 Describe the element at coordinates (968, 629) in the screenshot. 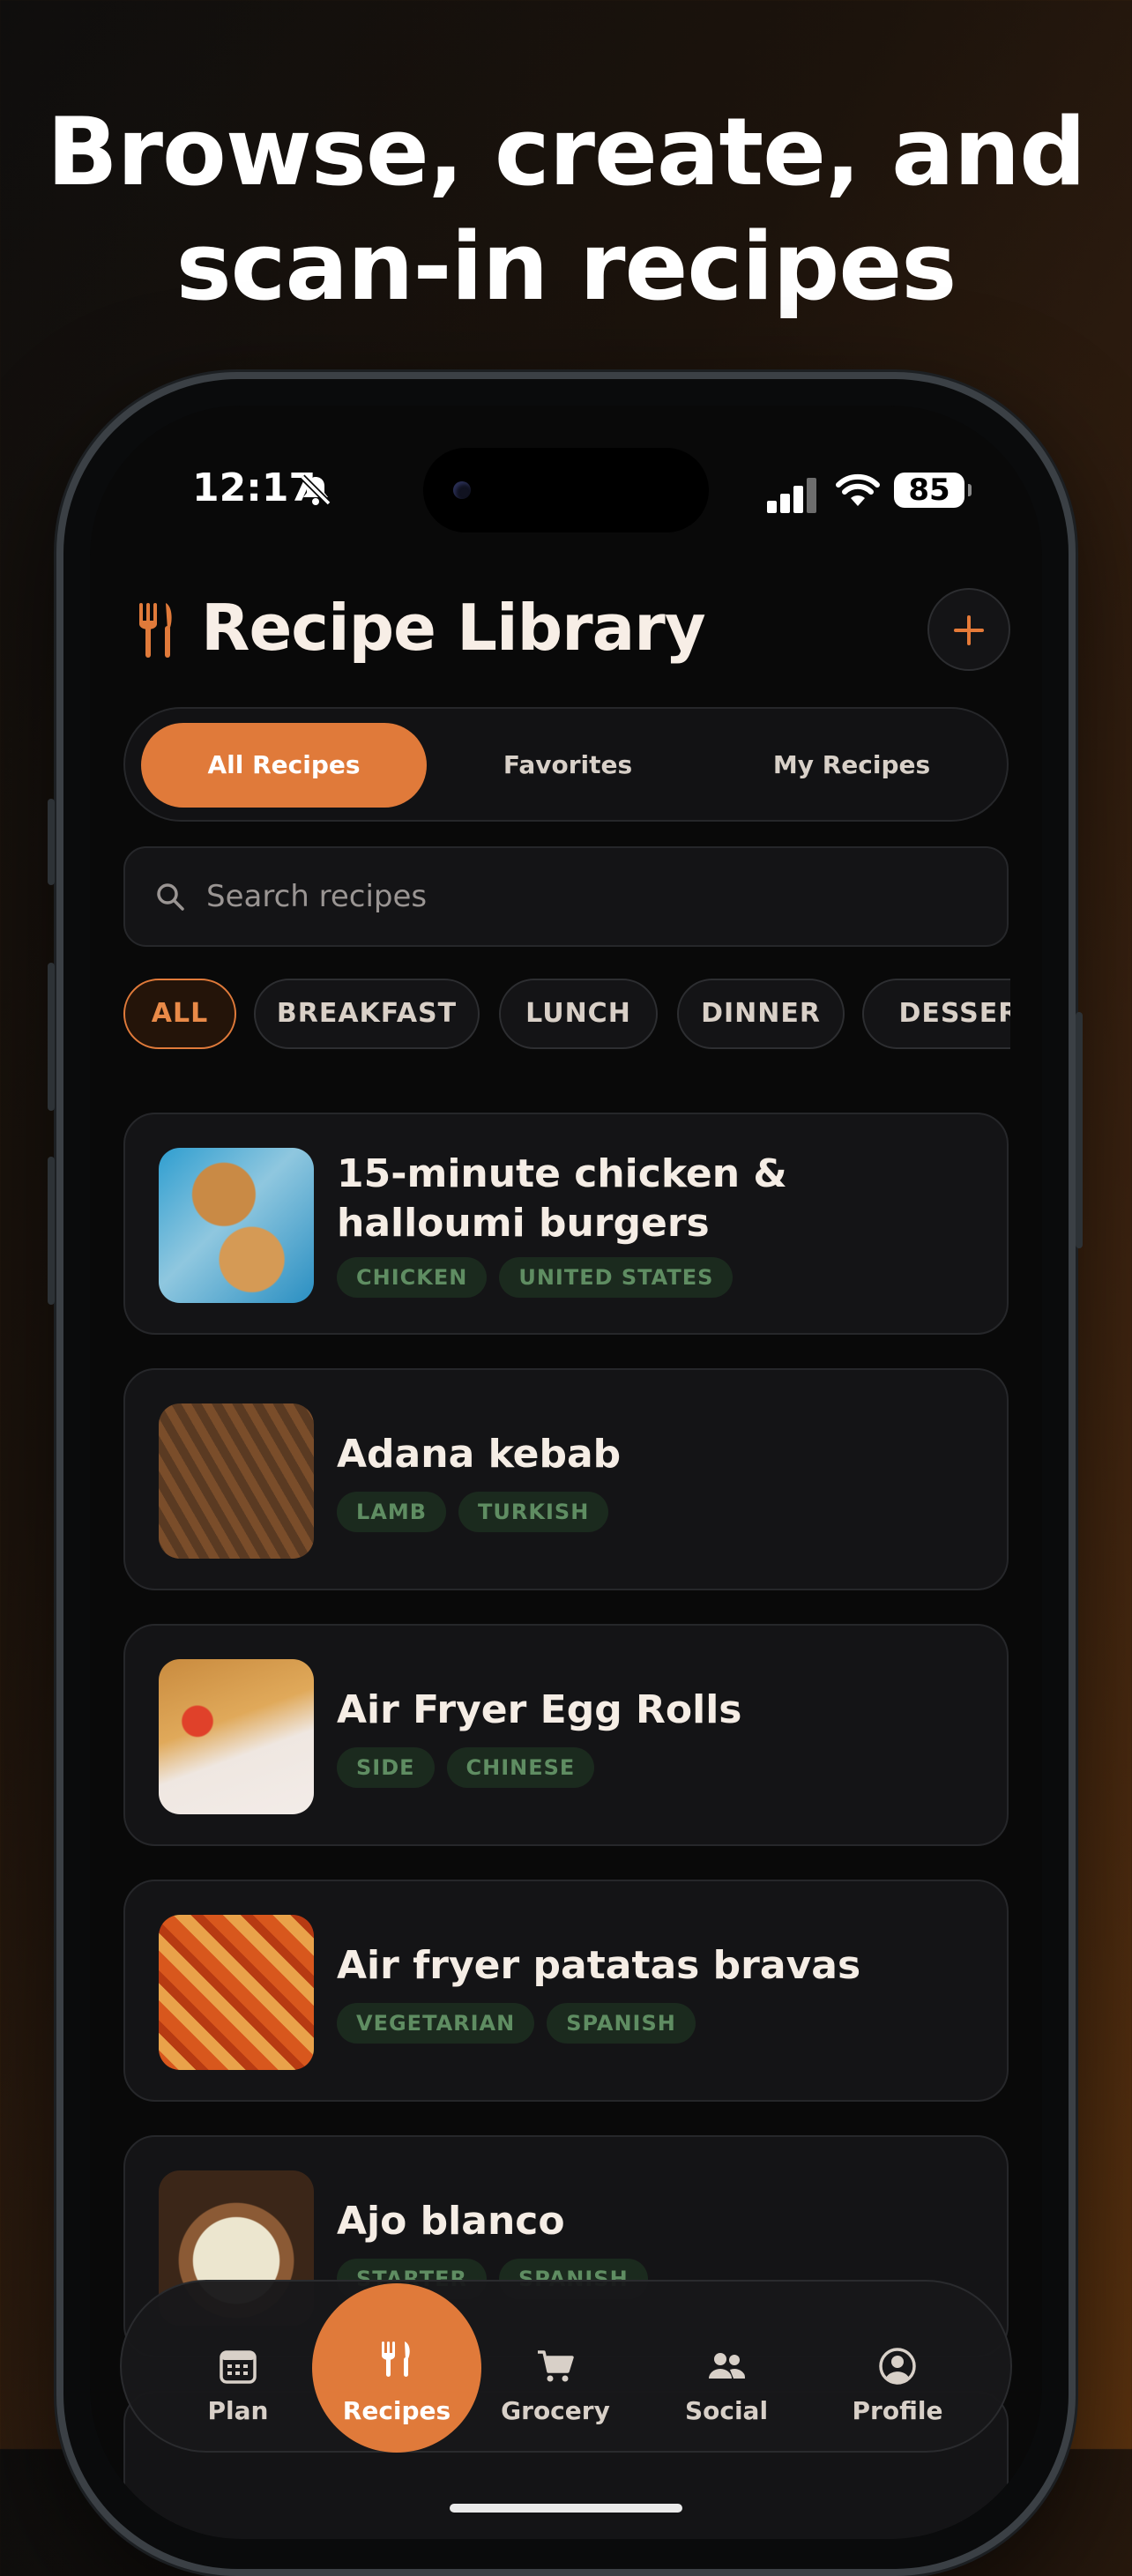

I see `add-recipe-button` at that location.